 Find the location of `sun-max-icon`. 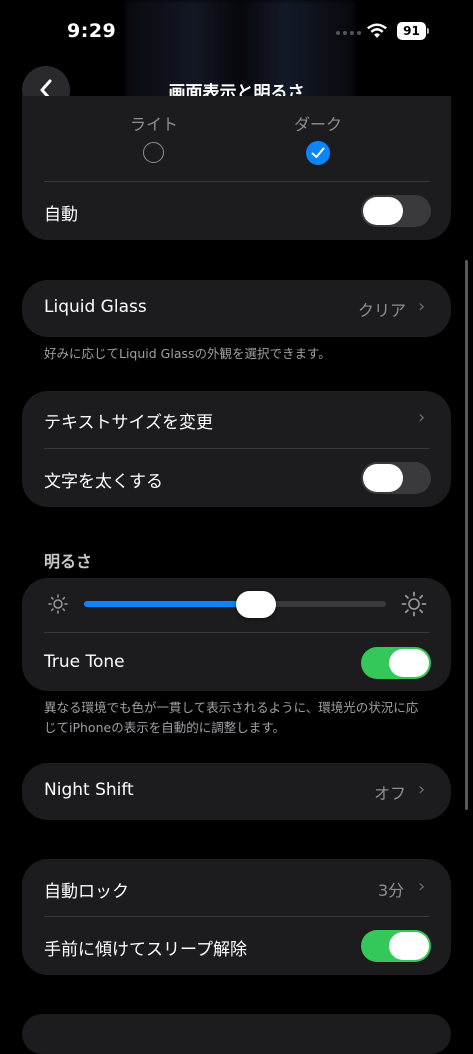

sun-max-icon is located at coordinates (414, 604).